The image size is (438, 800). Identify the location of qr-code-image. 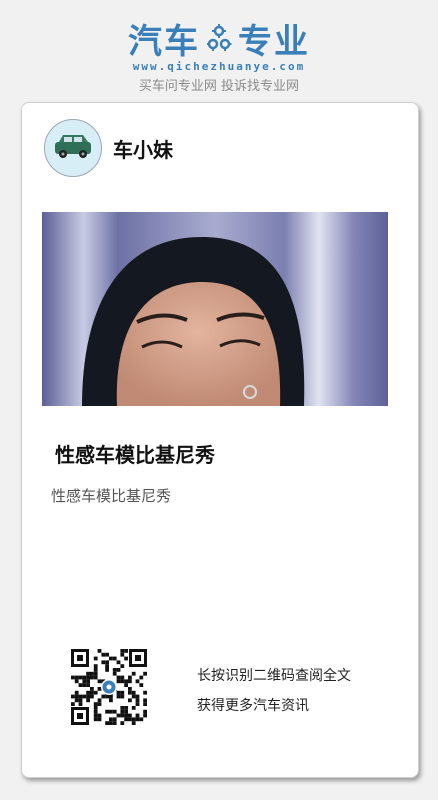
(109, 687).